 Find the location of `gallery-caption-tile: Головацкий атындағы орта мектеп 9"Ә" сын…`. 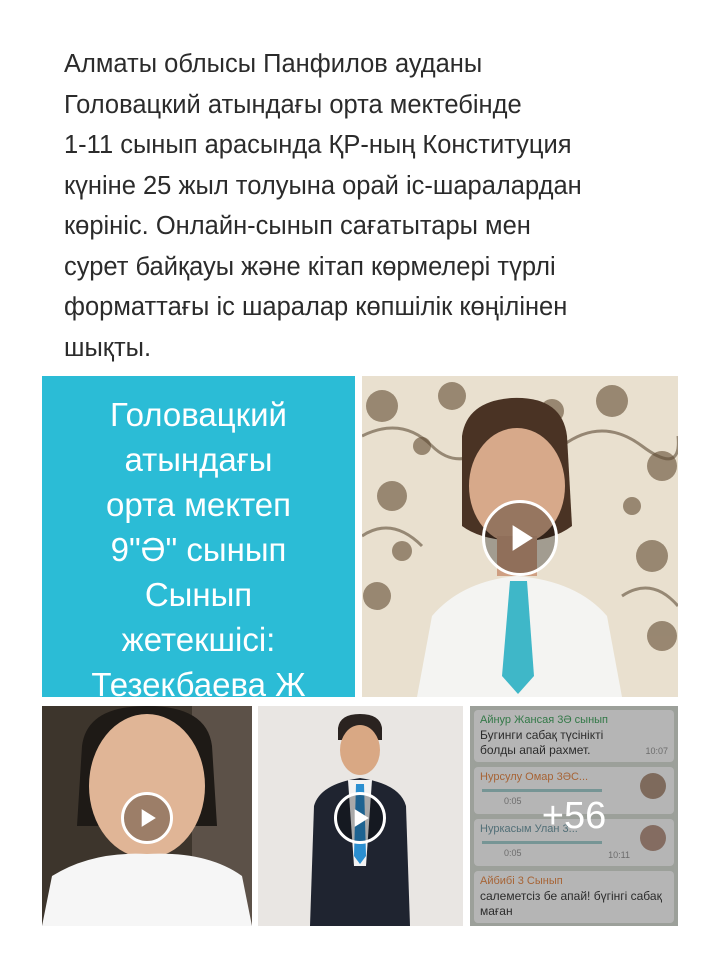

gallery-caption-tile: Головацкий атындағы орта мектеп 9"Ә" сын… is located at coordinates (198, 536).